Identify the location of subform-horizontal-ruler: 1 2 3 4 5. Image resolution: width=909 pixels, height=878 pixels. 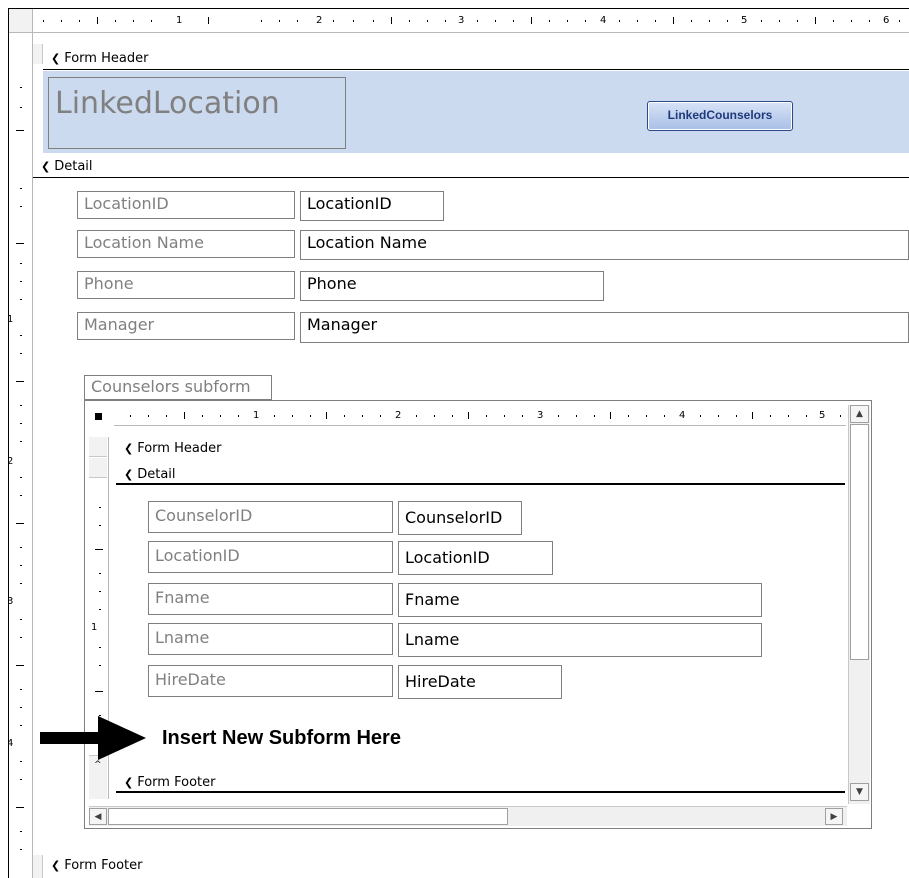
(480, 416).